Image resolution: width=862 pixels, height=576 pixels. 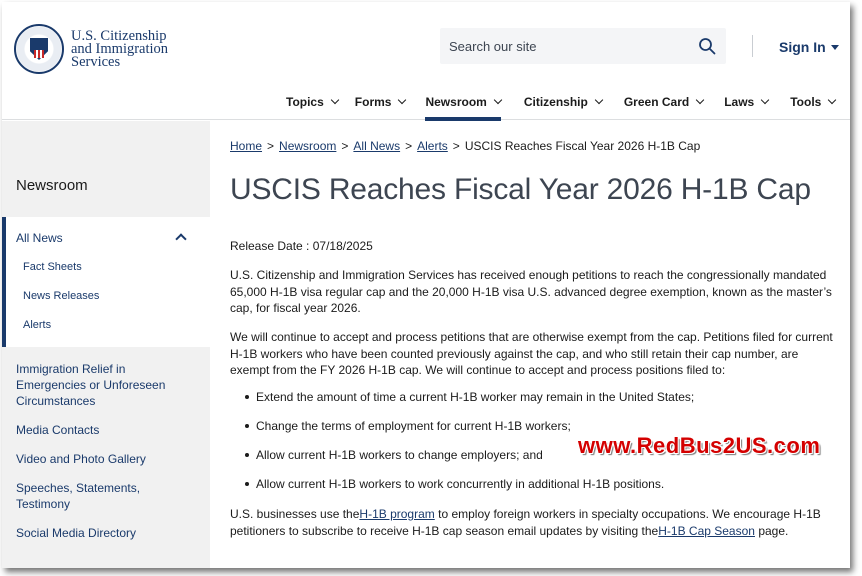 I want to click on sidebar-item-news-releases: News Releases, so click(x=61, y=296).